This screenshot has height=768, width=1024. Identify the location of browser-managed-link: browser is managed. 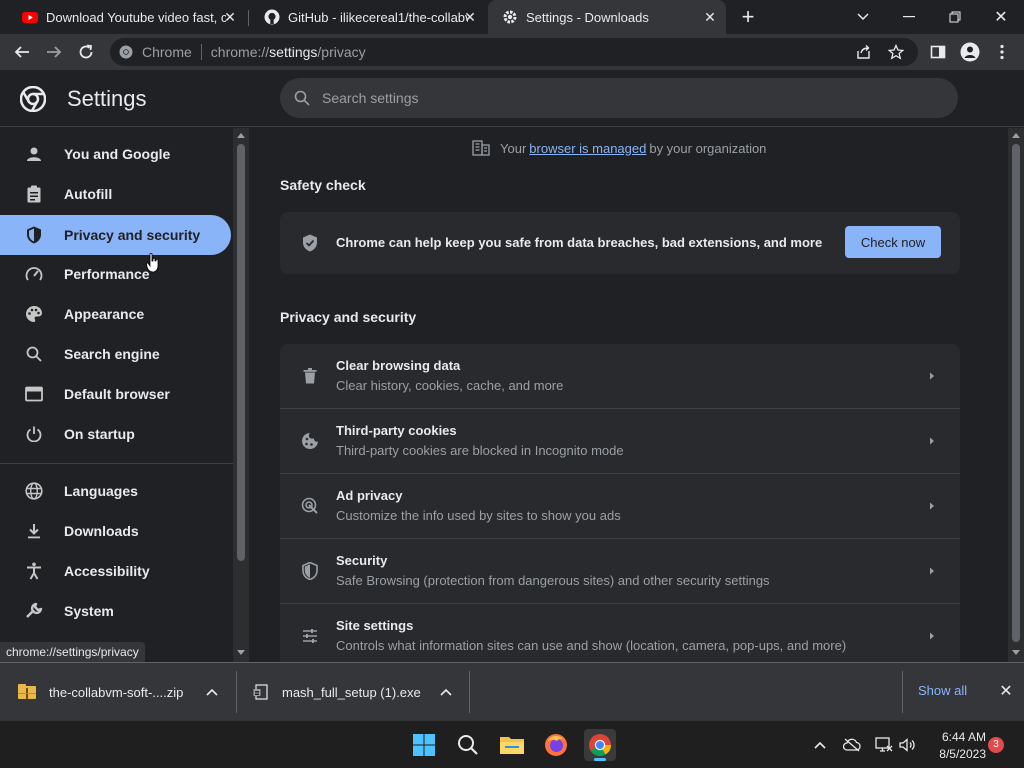
(587, 148).